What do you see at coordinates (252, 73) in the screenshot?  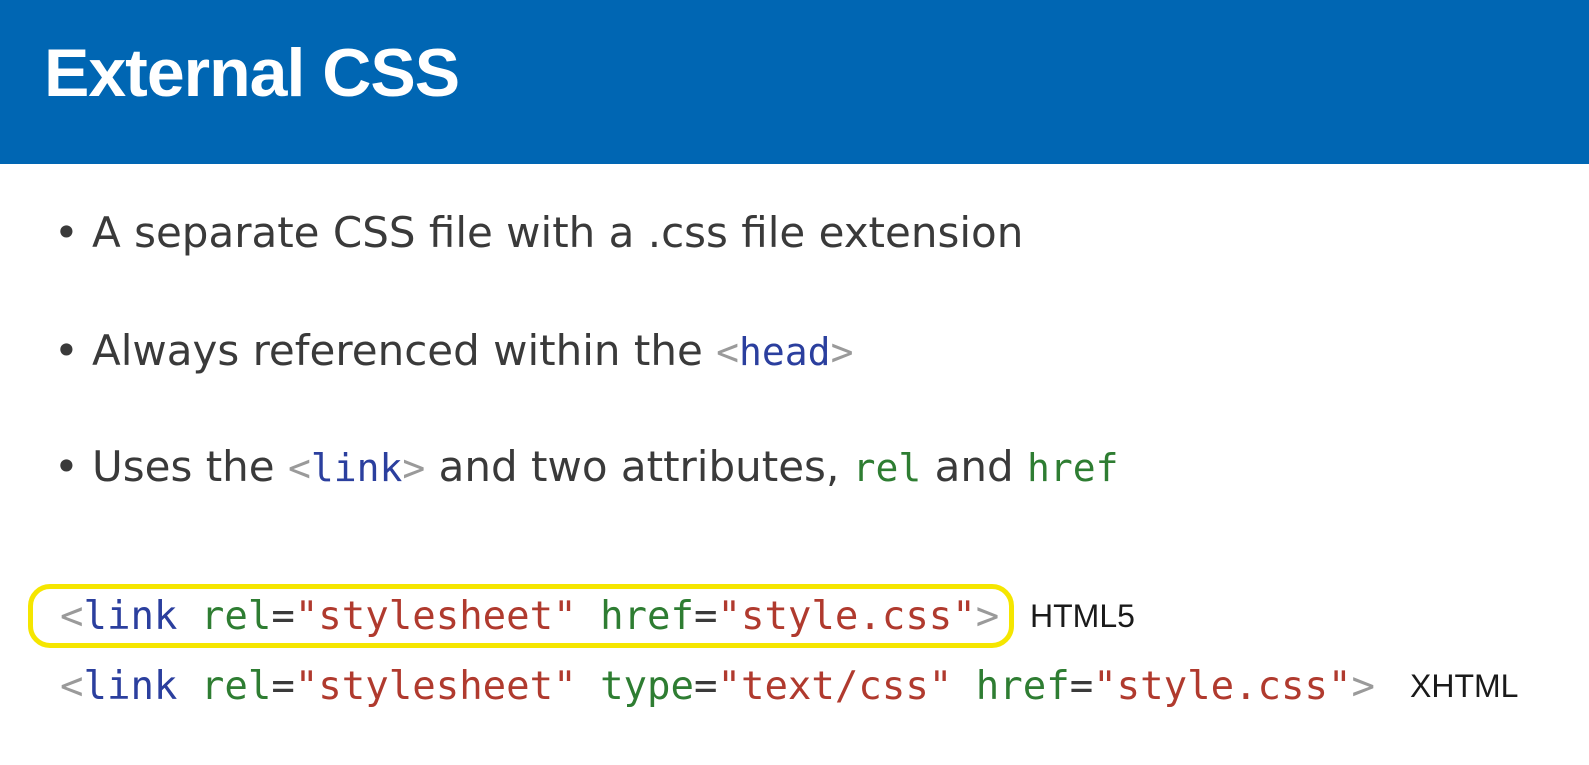 I see `slide-title: External CSS` at bounding box center [252, 73].